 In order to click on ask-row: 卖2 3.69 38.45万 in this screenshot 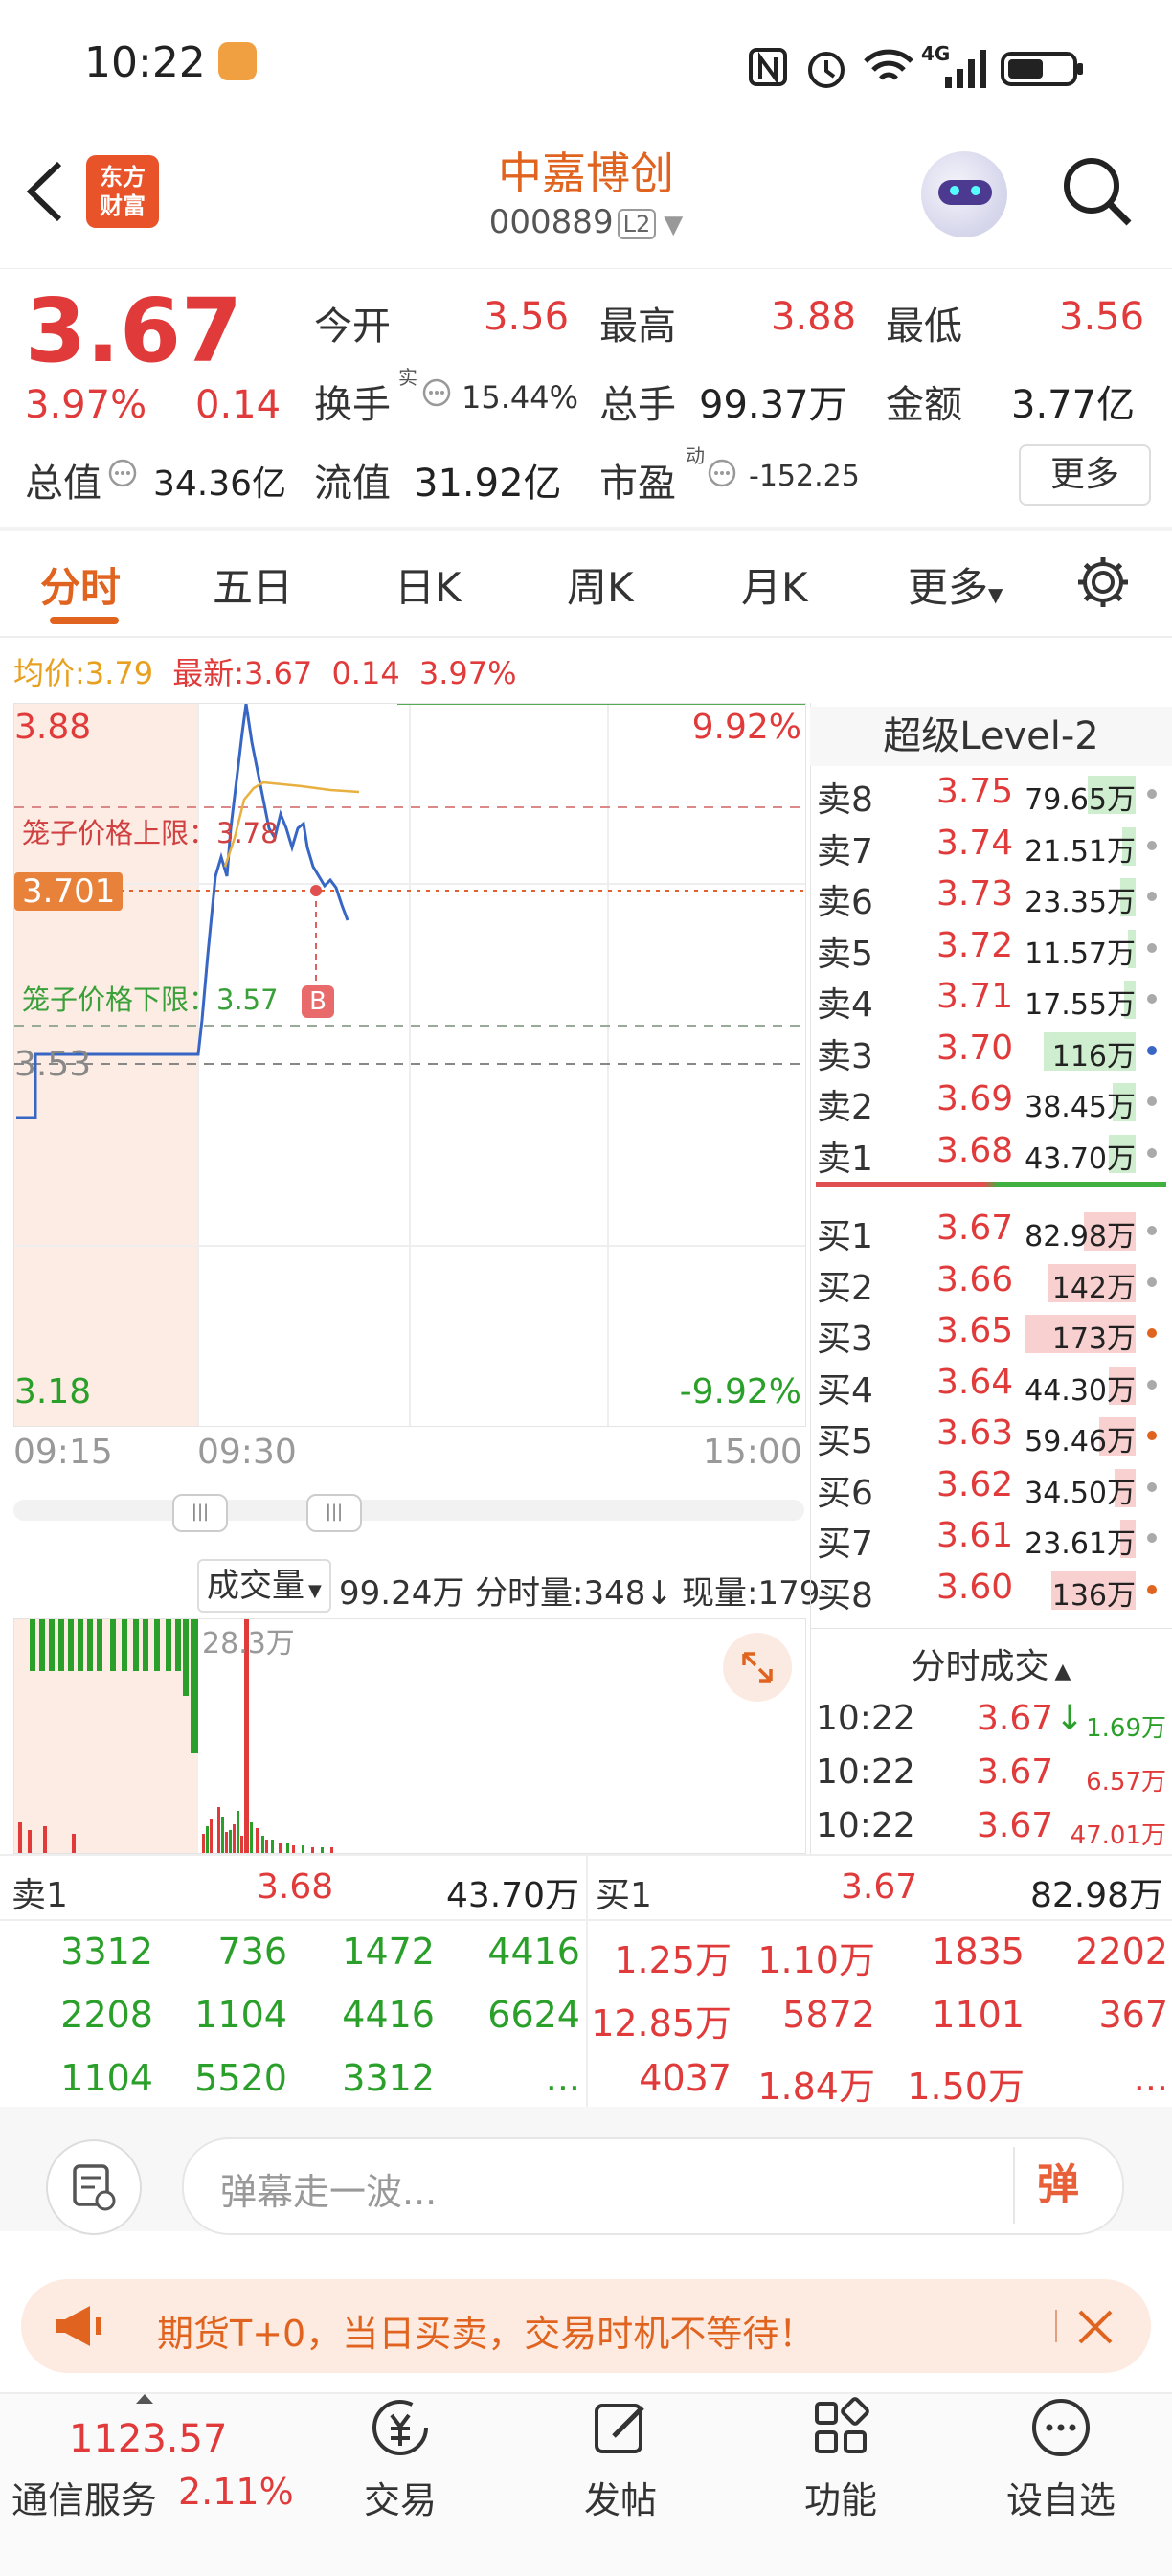, I will do `click(991, 1101)`.